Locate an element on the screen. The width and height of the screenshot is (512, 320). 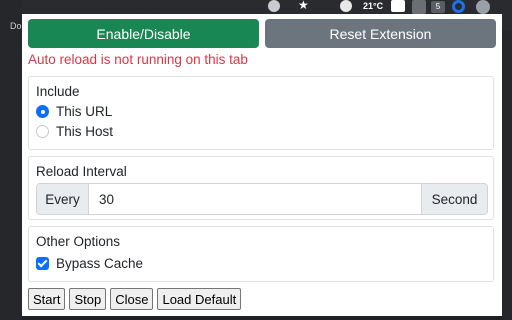
interval-unit: Second is located at coordinates (454, 199).